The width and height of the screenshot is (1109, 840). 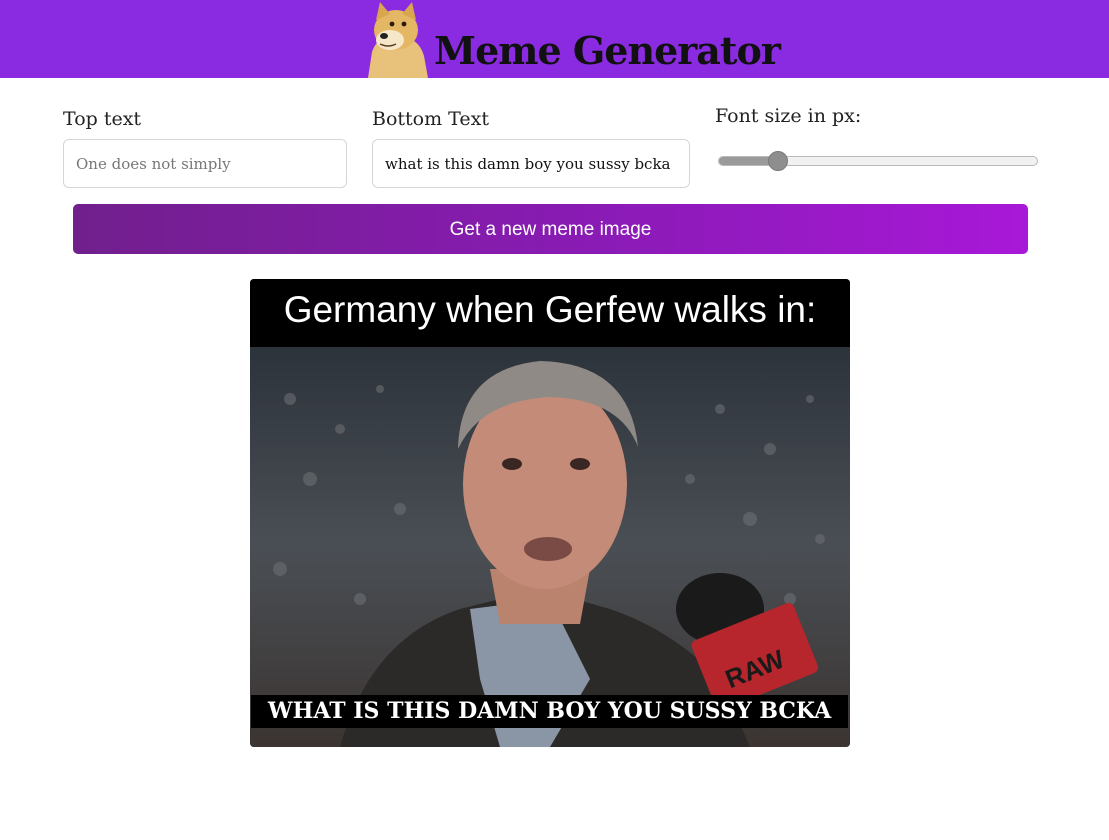 I want to click on app-title: Meme Generator, so click(x=607, y=50).